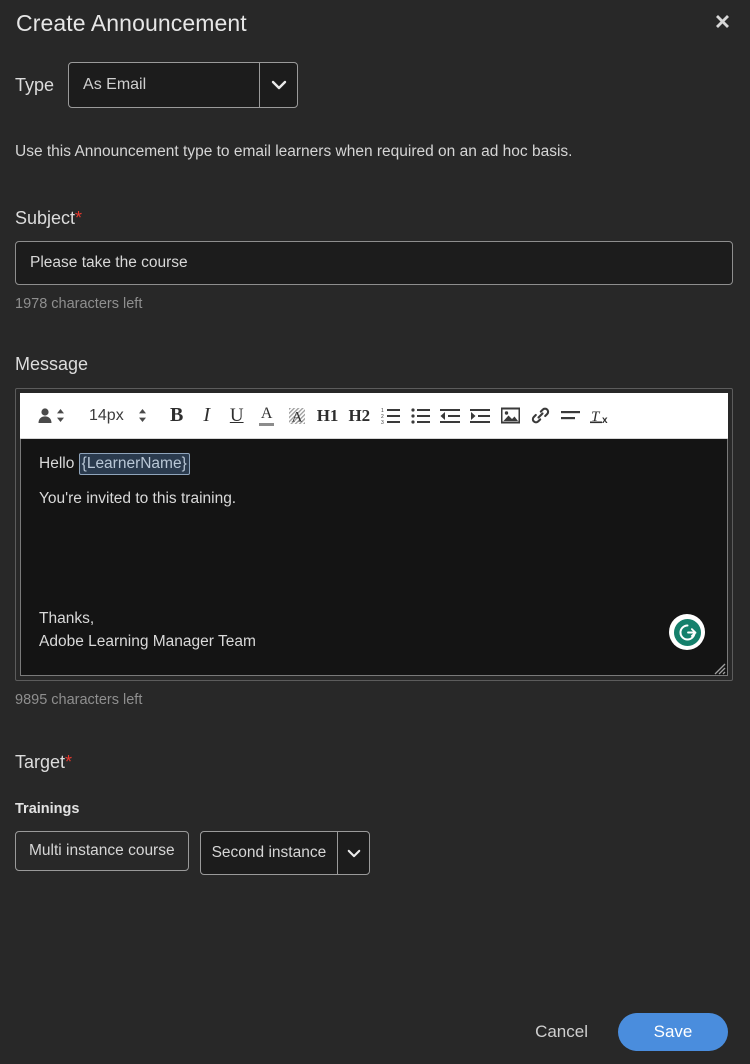 This screenshot has height=1064, width=750. Describe the element at coordinates (719, 667) in the screenshot. I see `editor-resize-handle` at that location.